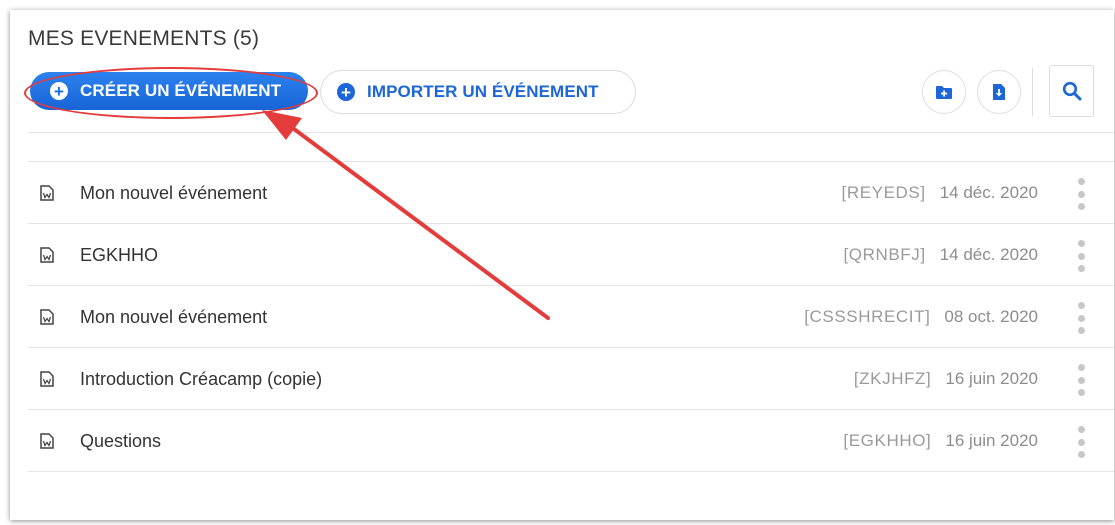 The image size is (1115, 525). Describe the element at coordinates (201, 379) in the screenshot. I see `event-name: Introduction Créacamp (copie)` at that location.